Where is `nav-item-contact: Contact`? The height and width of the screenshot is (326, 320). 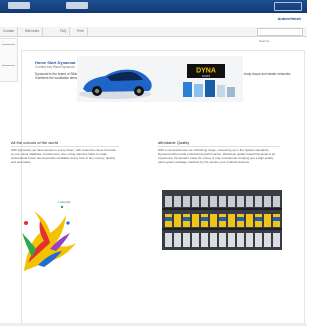 nav-item-contact: Contact is located at coordinates (9, 31).